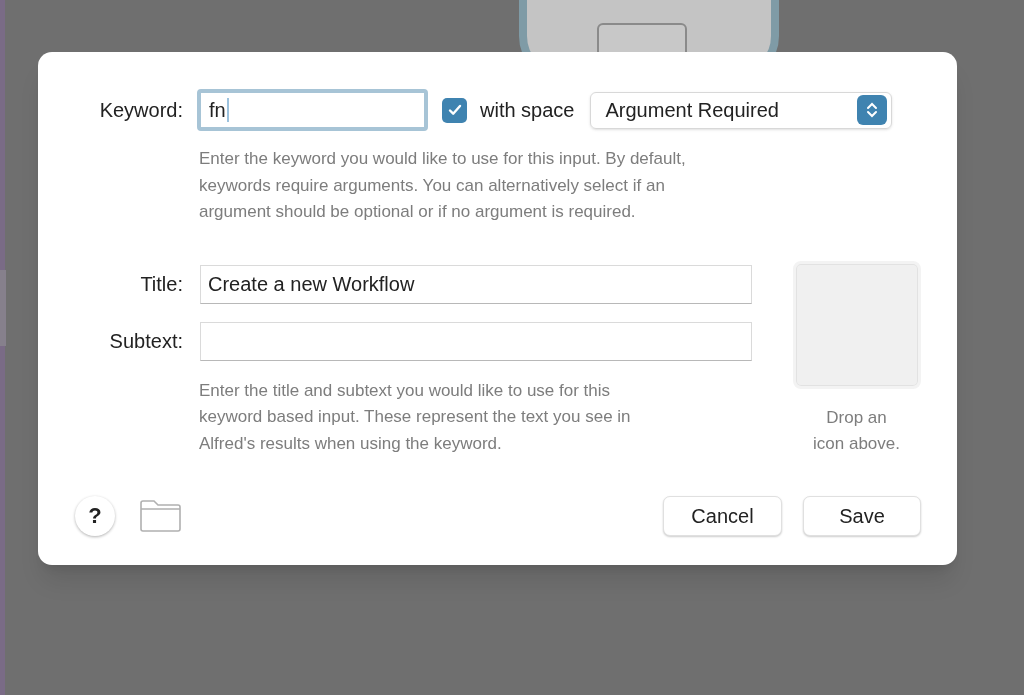  I want to click on icon-drop-caption: Drop an icon above., so click(856, 430).